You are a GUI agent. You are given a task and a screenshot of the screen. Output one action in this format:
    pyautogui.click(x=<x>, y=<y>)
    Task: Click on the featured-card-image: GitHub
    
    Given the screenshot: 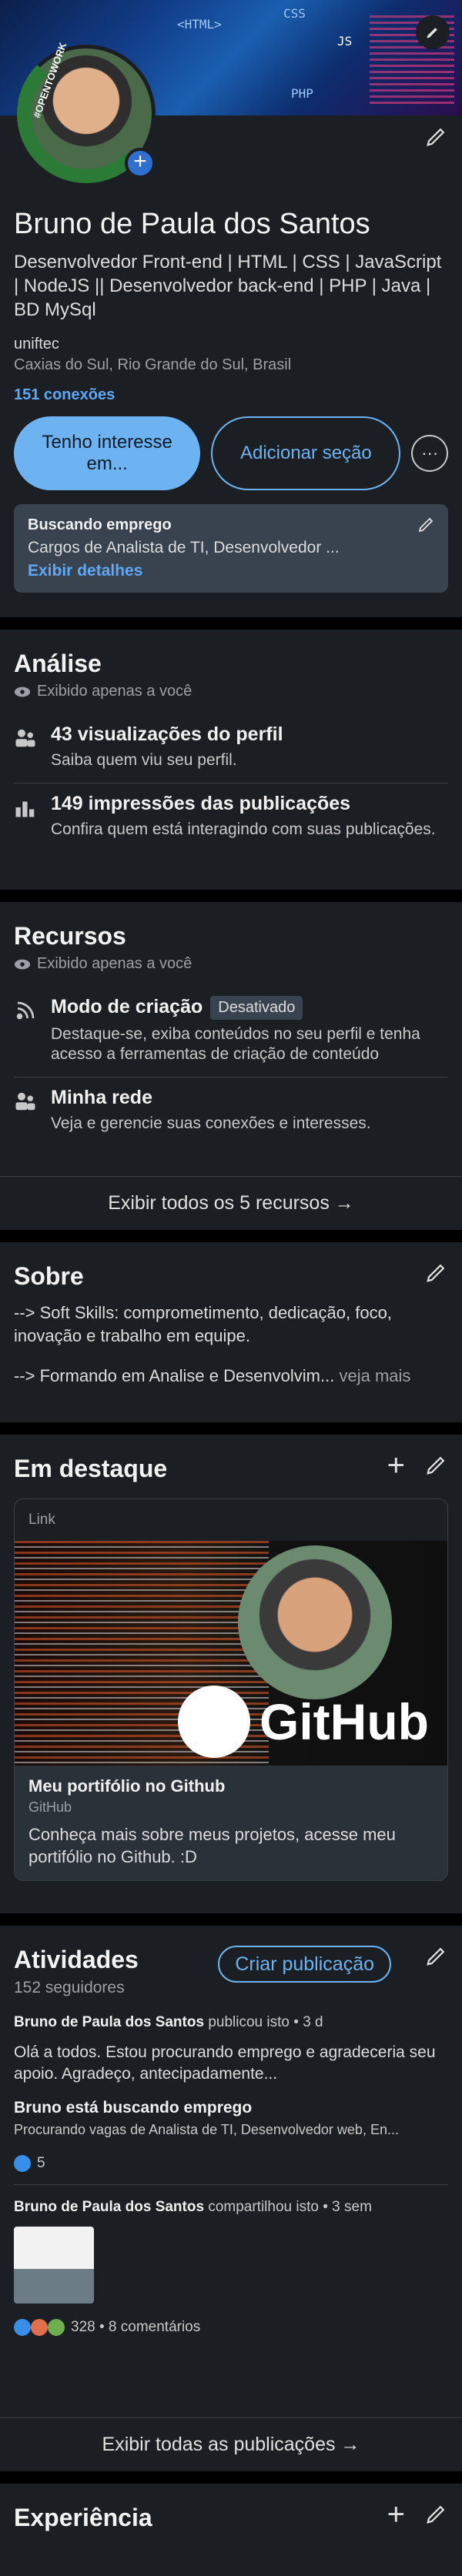 What is the action you would take?
    pyautogui.click(x=231, y=1653)
    